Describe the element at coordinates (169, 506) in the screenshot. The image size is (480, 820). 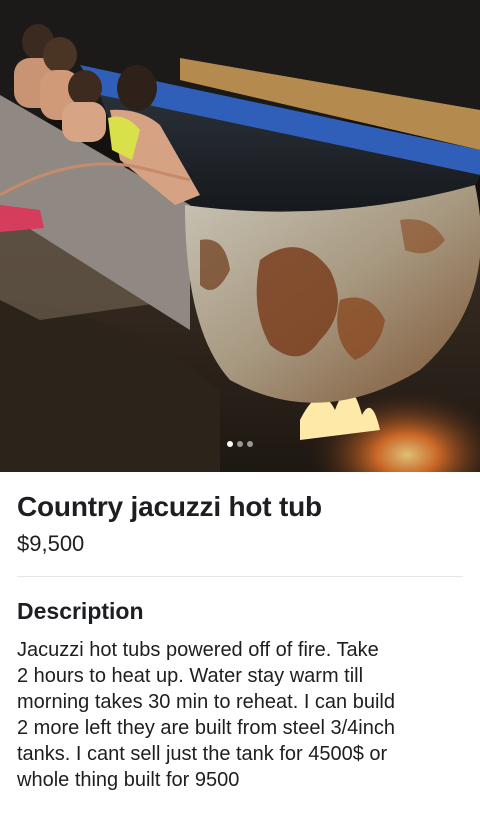
I see `listing-title: Country jacuzzi hot tub` at that location.